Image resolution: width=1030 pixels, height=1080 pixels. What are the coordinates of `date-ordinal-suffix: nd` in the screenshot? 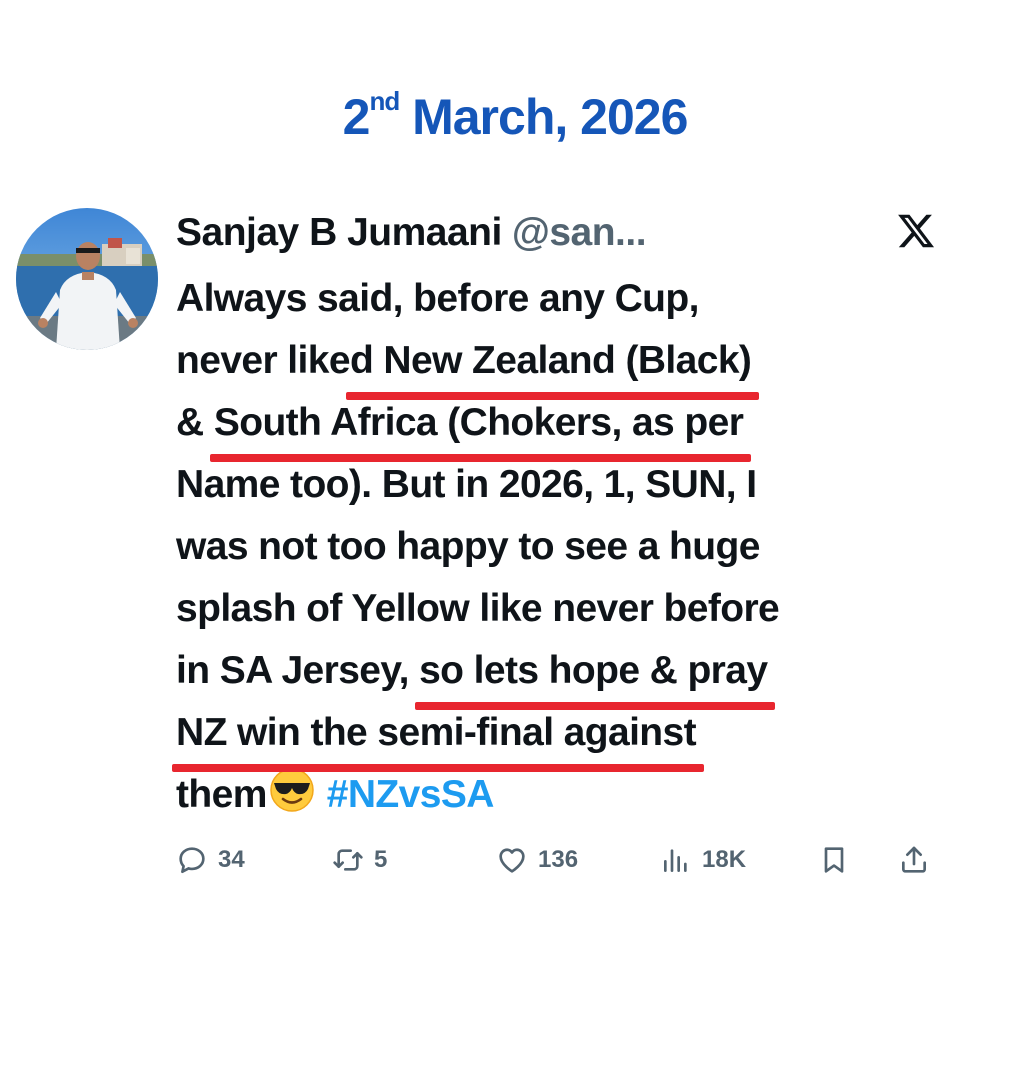 It's located at (384, 101).